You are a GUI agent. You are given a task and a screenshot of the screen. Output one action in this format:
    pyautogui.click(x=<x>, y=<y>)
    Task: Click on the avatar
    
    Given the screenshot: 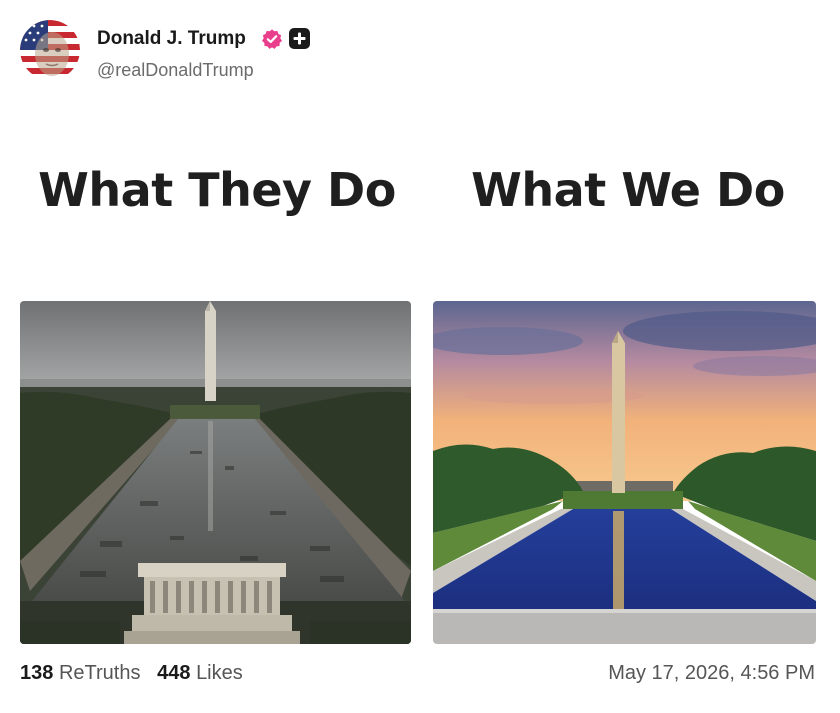 What is the action you would take?
    pyautogui.click(x=50, y=50)
    